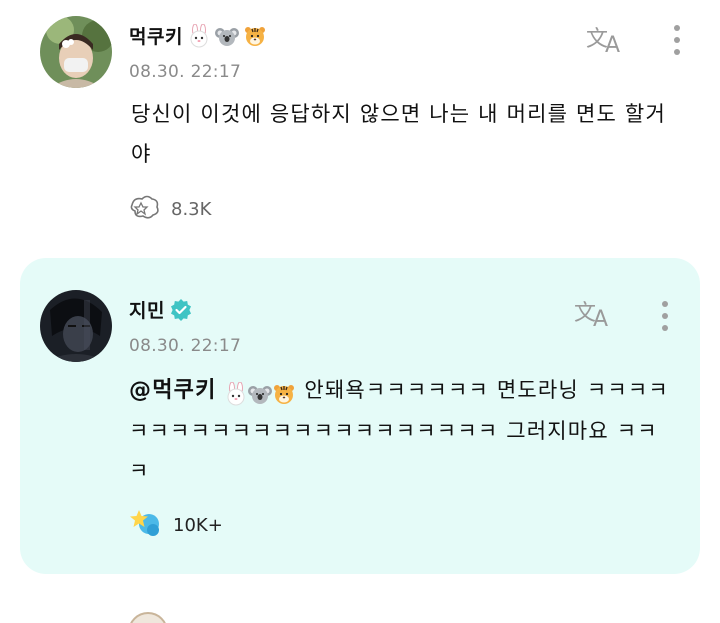 Image resolution: width=720 pixels, height=623 pixels. Describe the element at coordinates (191, 209) in the screenshot. I see `reaction-count: 8.3K` at that location.